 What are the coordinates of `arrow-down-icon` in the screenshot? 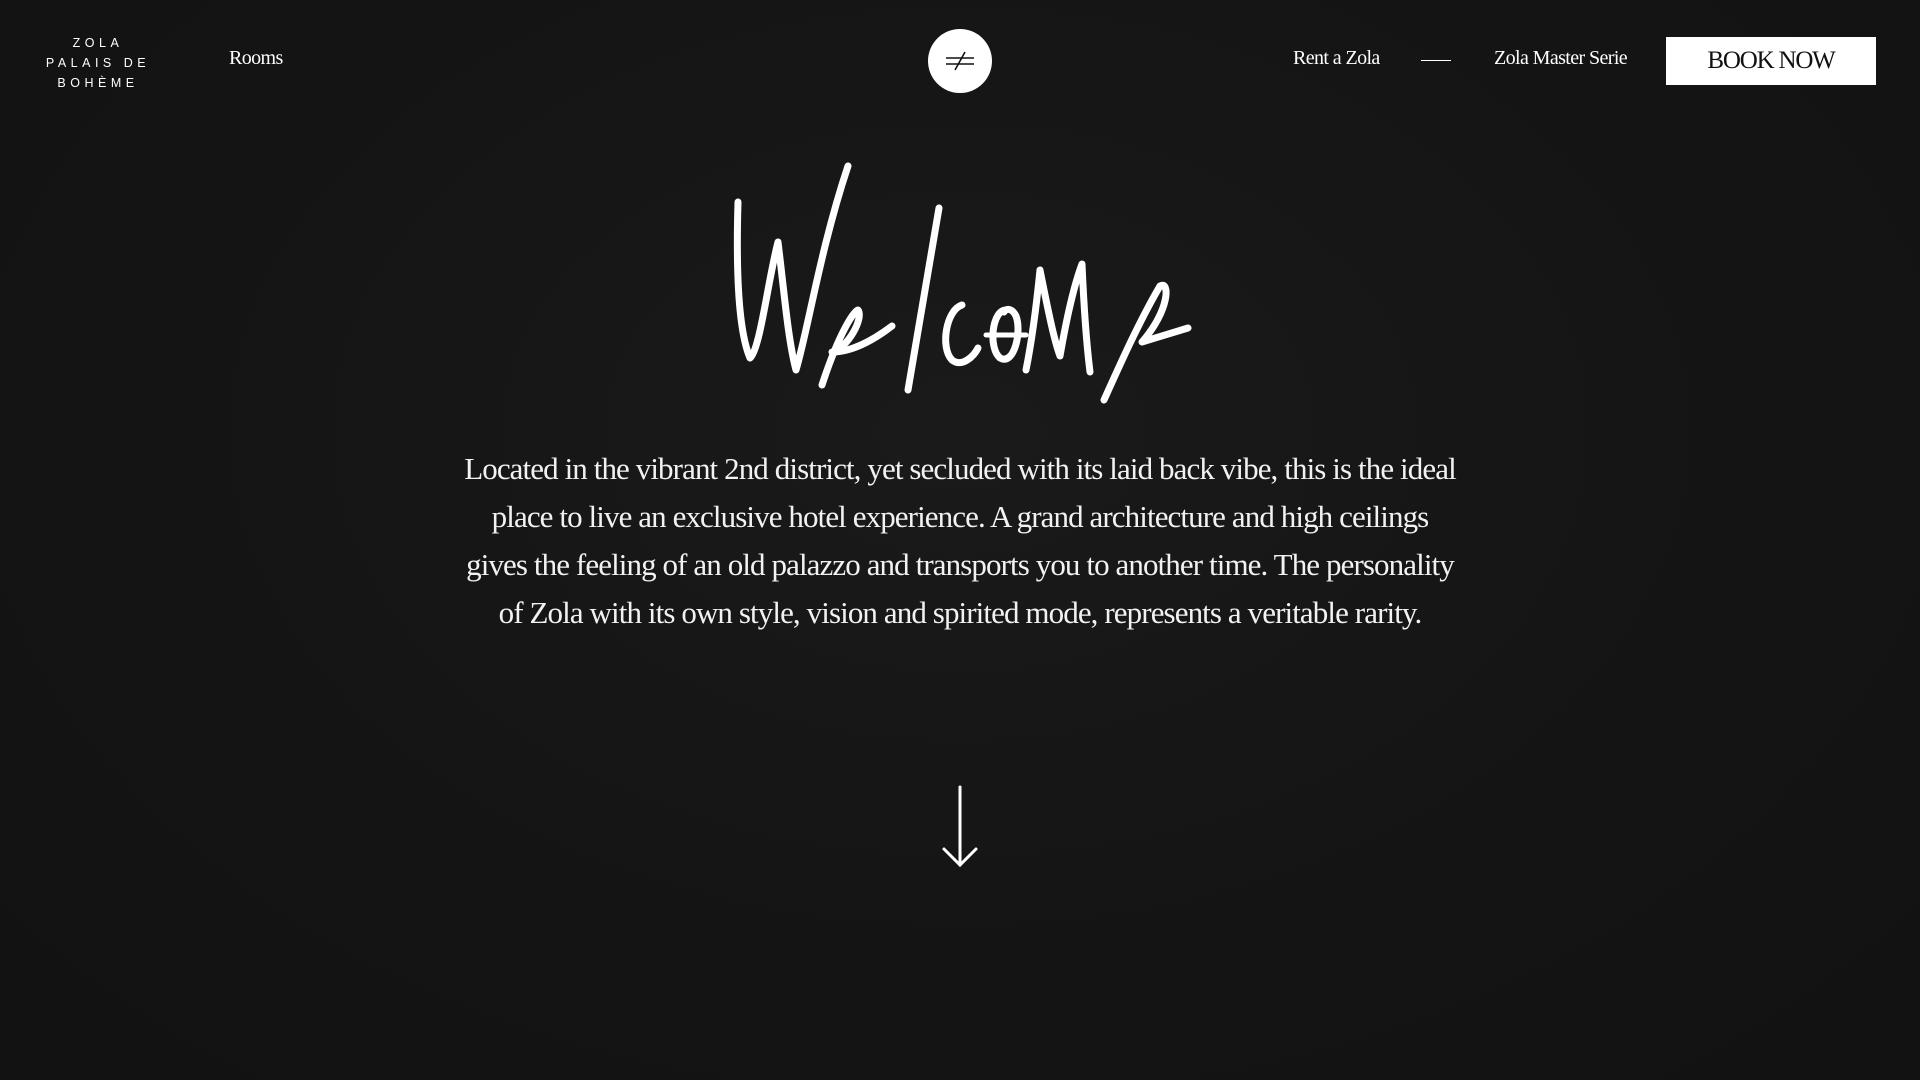 It's located at (960, 827).